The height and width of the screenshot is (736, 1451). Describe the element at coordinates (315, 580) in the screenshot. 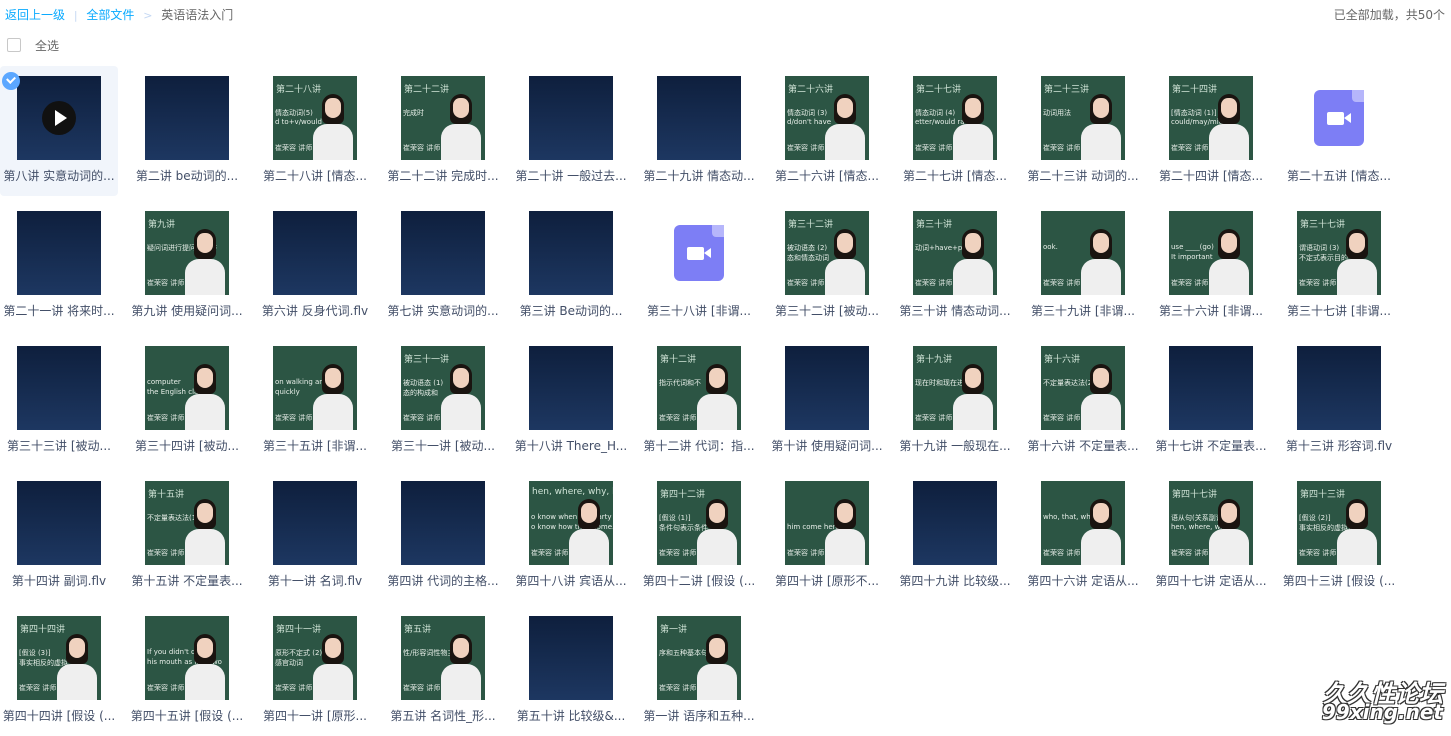

I see `file-name: 第十一讲 名词.flv` at that location.